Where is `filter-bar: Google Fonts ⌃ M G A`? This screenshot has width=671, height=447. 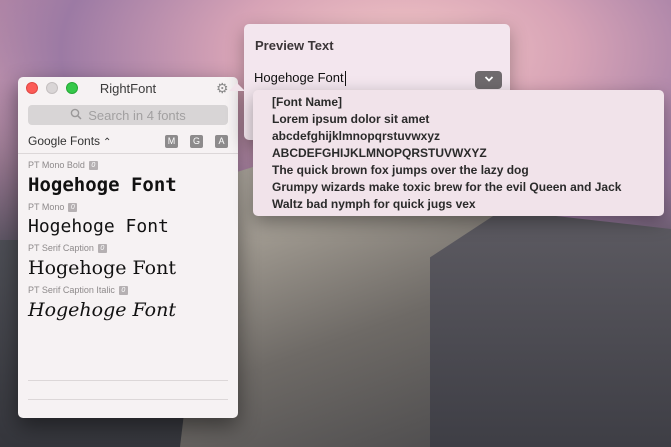 filter-bar: Google Fonts ⌃ M G A is located at coordinates (128, 141).